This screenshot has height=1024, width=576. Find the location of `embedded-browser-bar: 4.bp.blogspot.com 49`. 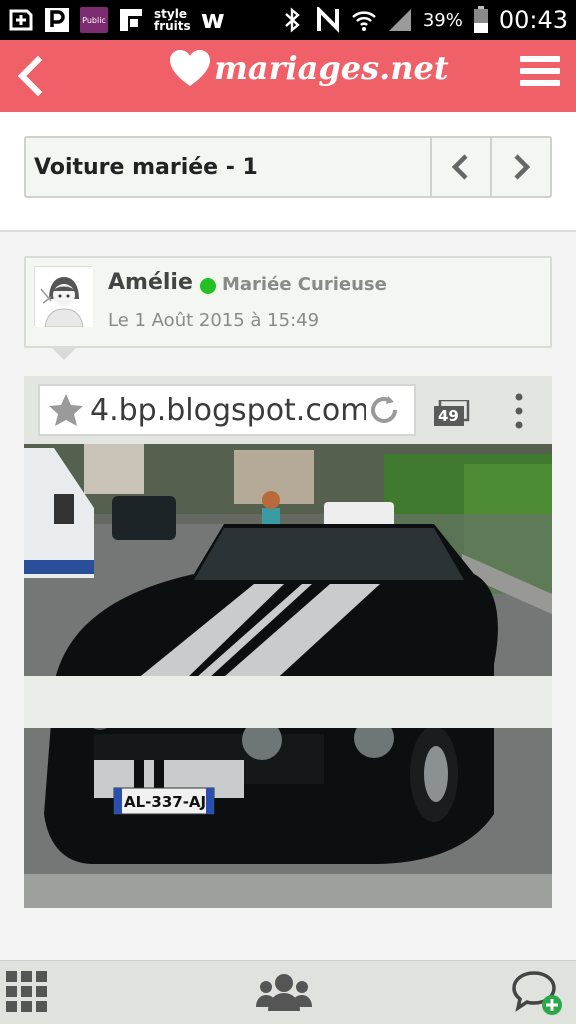

embedded-browser-bar: 4.bp.blogspot.com 49 is located at coordinates (288, 410).